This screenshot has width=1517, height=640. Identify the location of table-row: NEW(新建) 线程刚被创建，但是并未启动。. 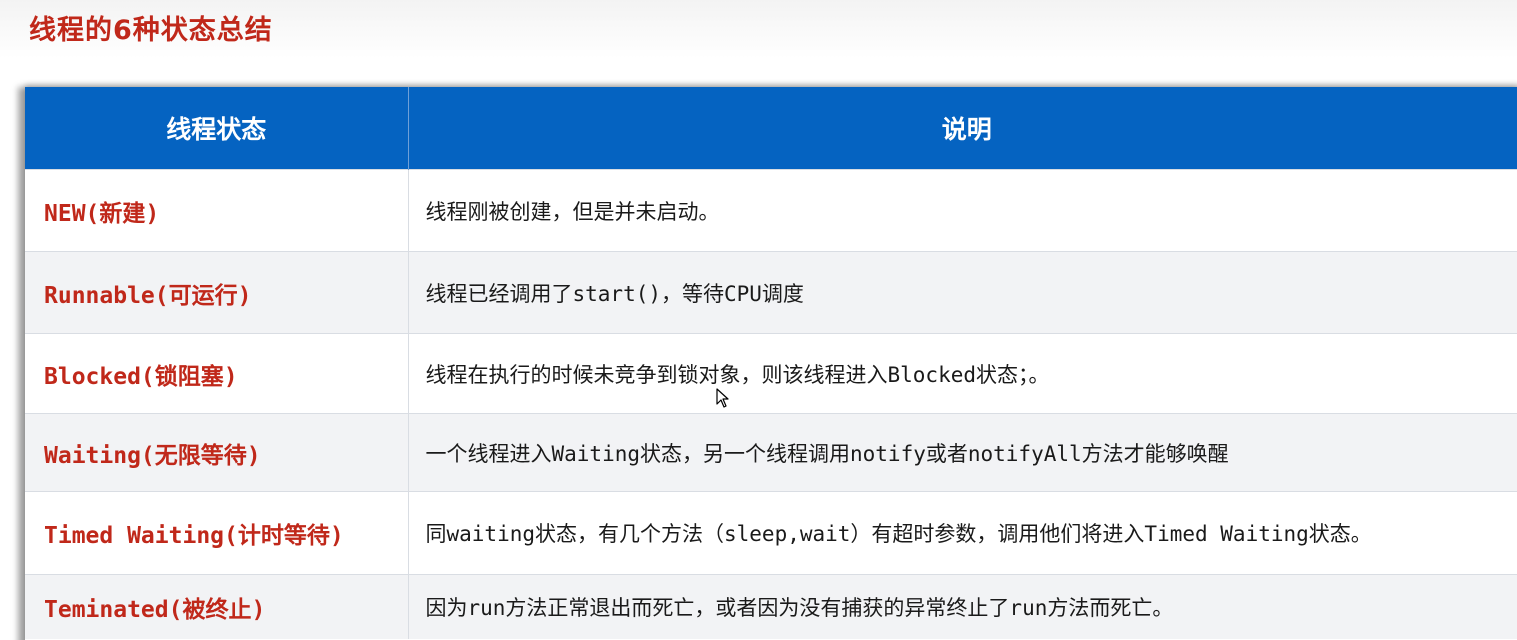
(771, 210).